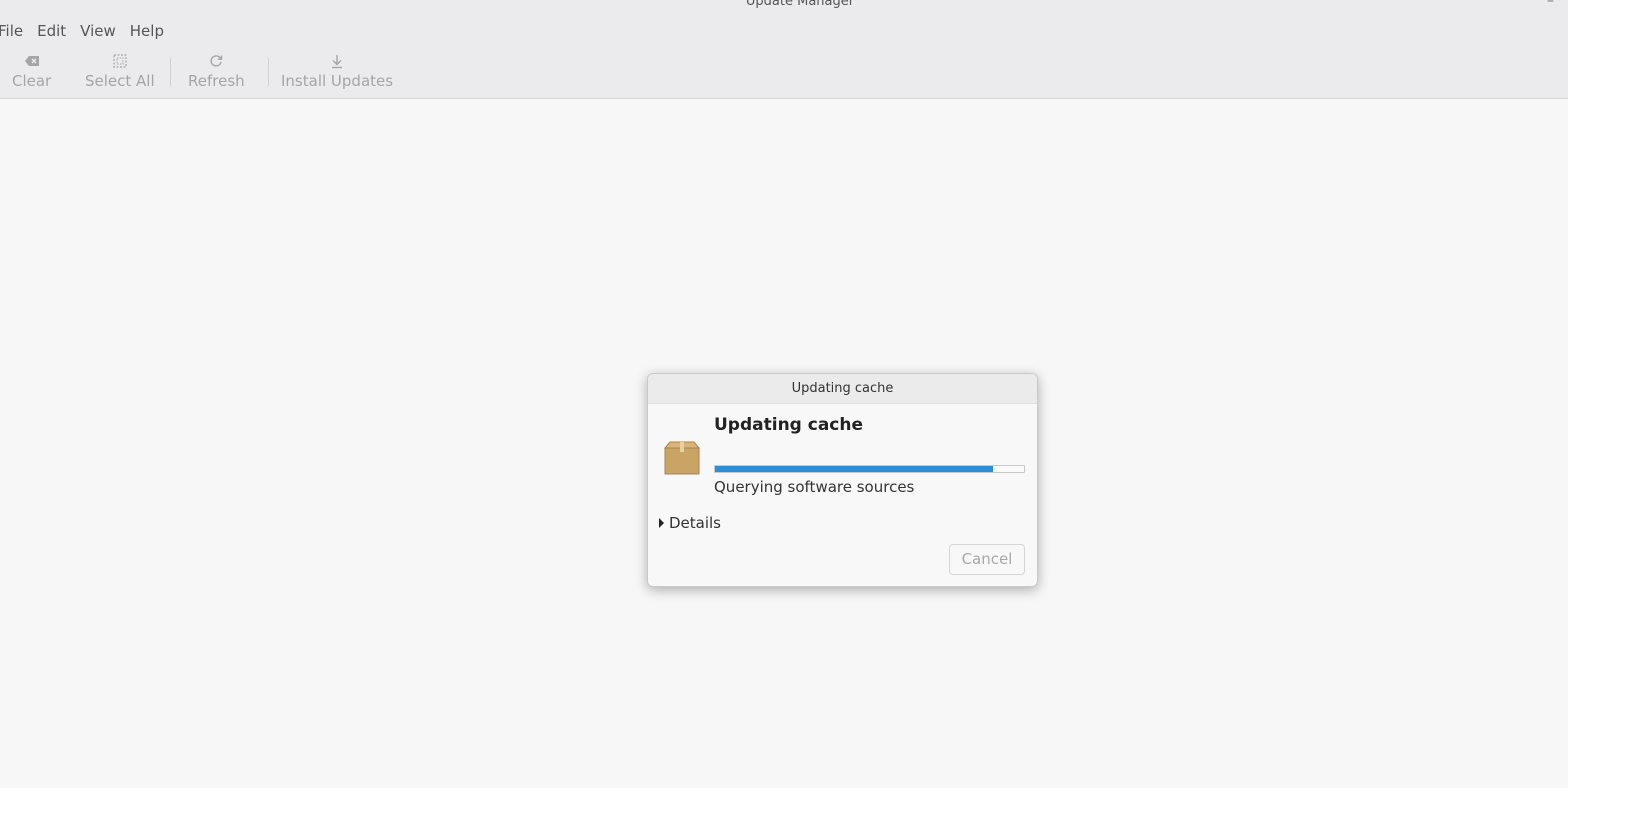 The image size is (1650, 829). What do you see at coordinates (147, 31) in the screenshot?
I see `menu-help: Help` at bounding box center [147, 31].